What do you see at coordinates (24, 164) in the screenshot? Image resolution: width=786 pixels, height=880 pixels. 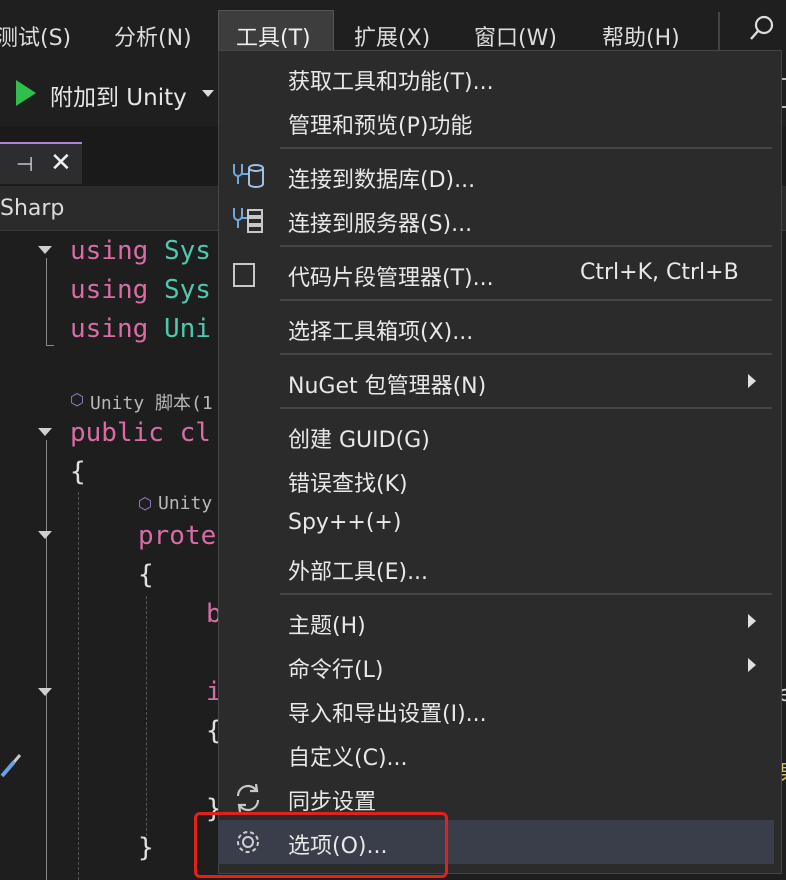 I see `pin-icon: ⊣` at bounding box center [24, 164].